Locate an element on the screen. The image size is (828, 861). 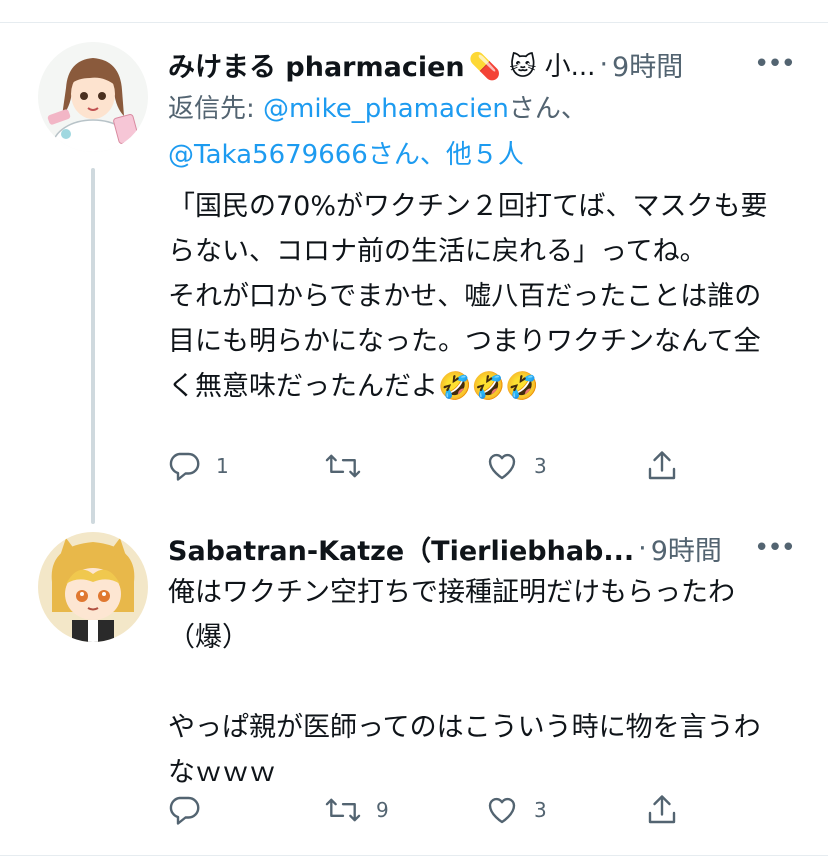
retweet-count: 9 is located at coordinates (382, 810).